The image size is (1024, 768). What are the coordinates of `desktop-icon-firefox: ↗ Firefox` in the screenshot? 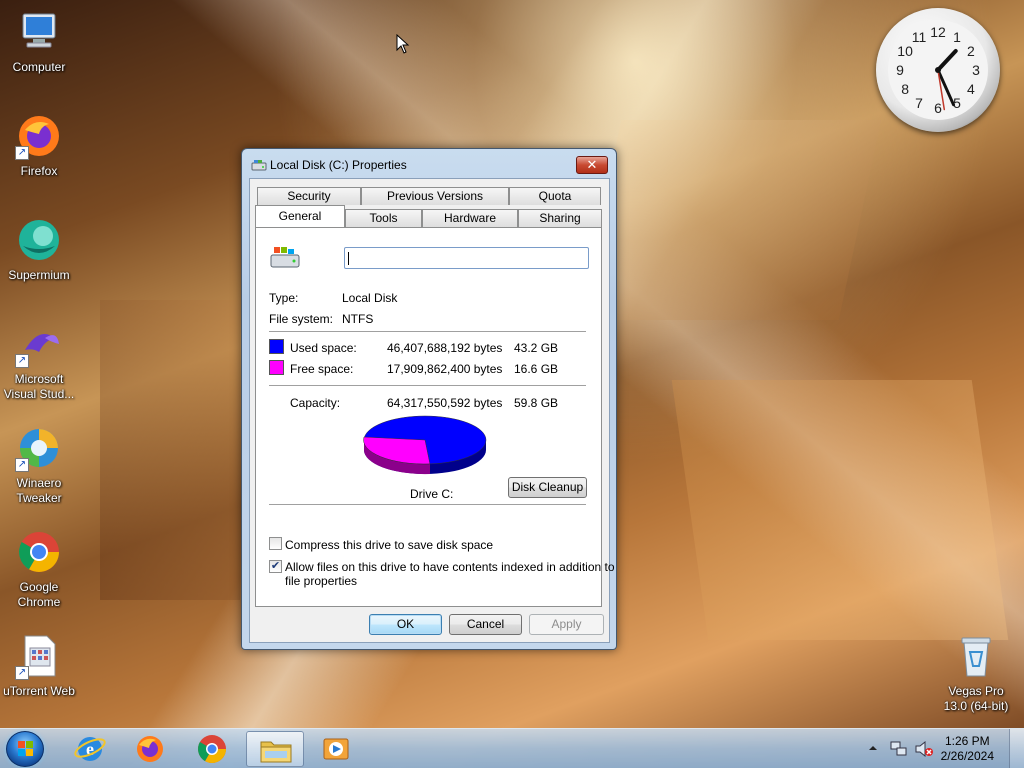 It's located at (39, 145).